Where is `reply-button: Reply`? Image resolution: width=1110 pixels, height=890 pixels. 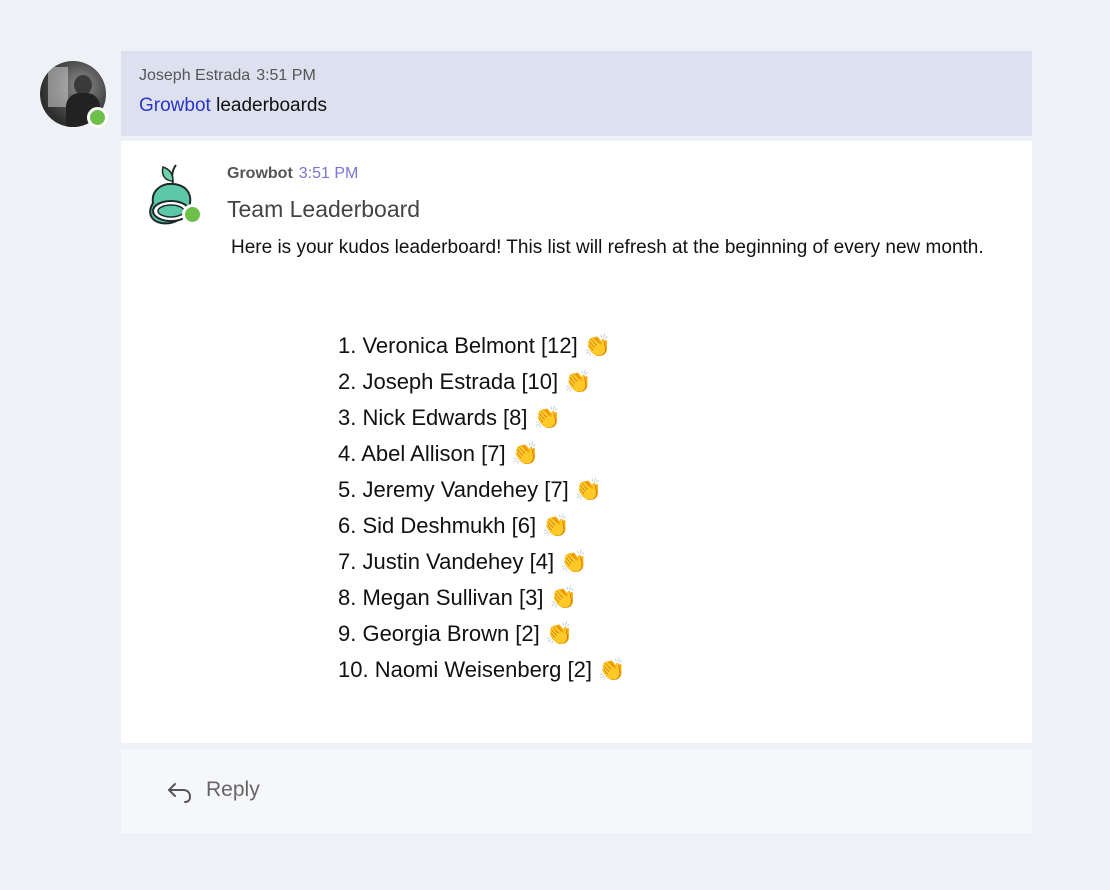 reply-button: Reply is located at coordinates (576, 791).